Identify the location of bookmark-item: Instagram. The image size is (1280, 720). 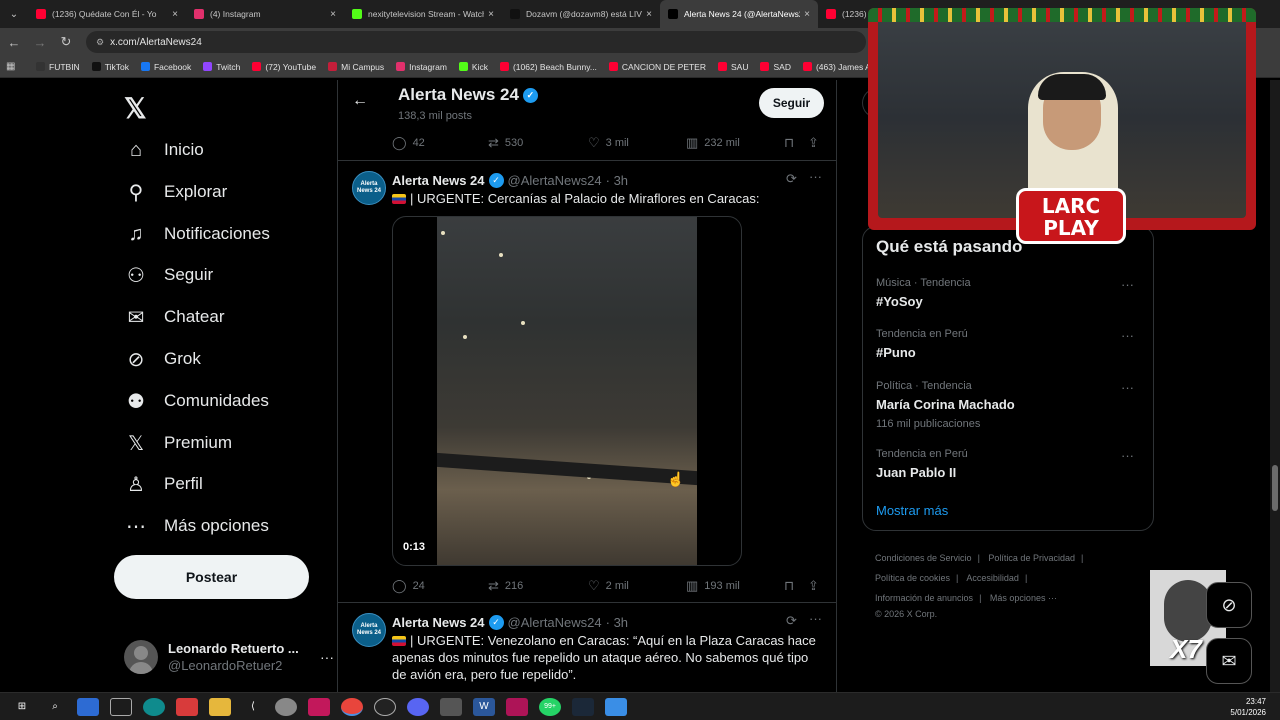
(421, 67).